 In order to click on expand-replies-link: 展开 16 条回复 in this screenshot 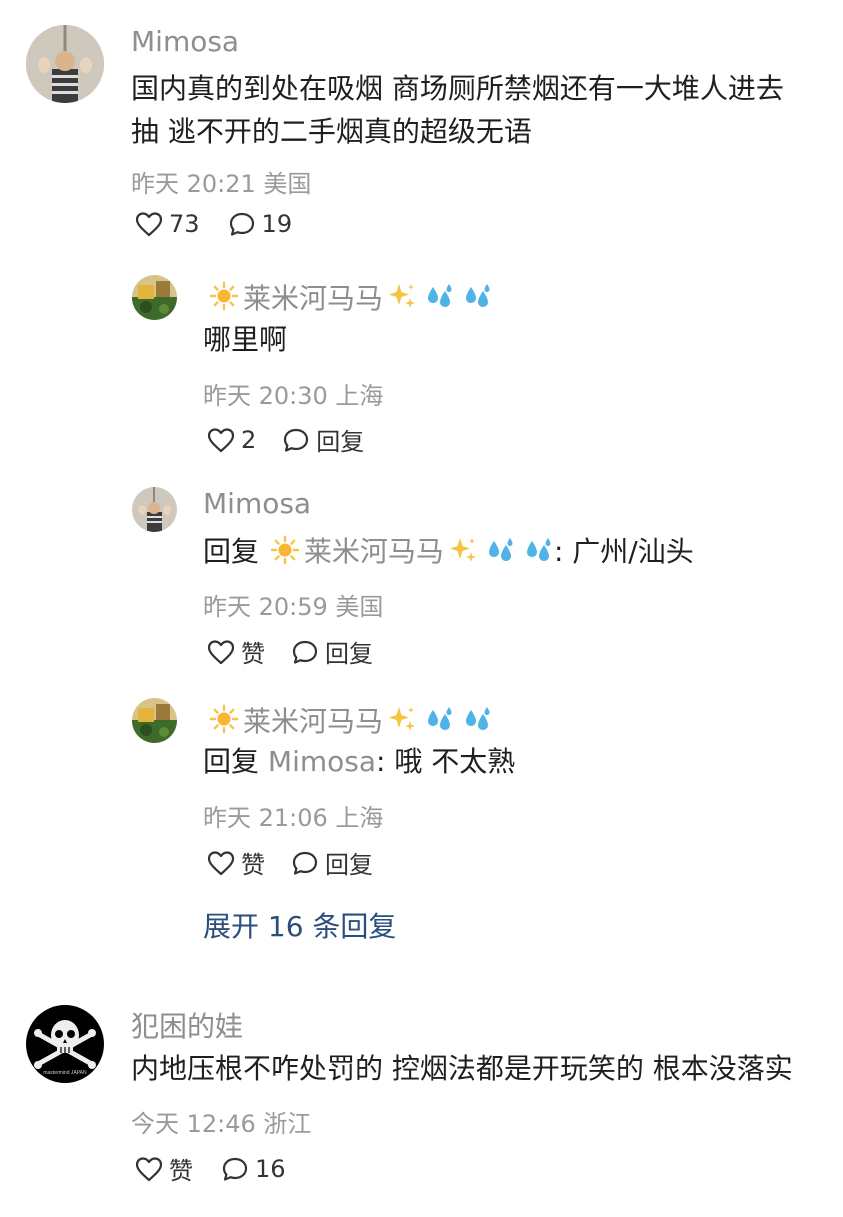, I will do `click(299, 925)`.